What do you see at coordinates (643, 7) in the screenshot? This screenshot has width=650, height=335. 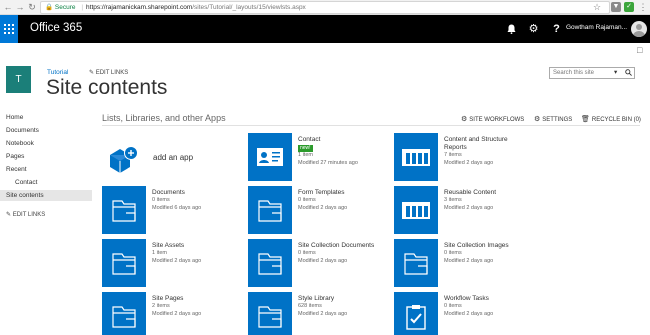 I see `browser-menu-icon: ⋮` at bounding box center [643, 7].